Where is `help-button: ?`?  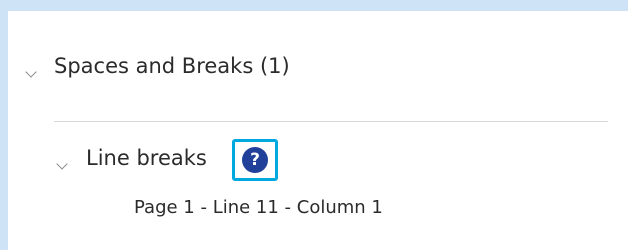 help-button: ? is located at coordinates (255, 160).